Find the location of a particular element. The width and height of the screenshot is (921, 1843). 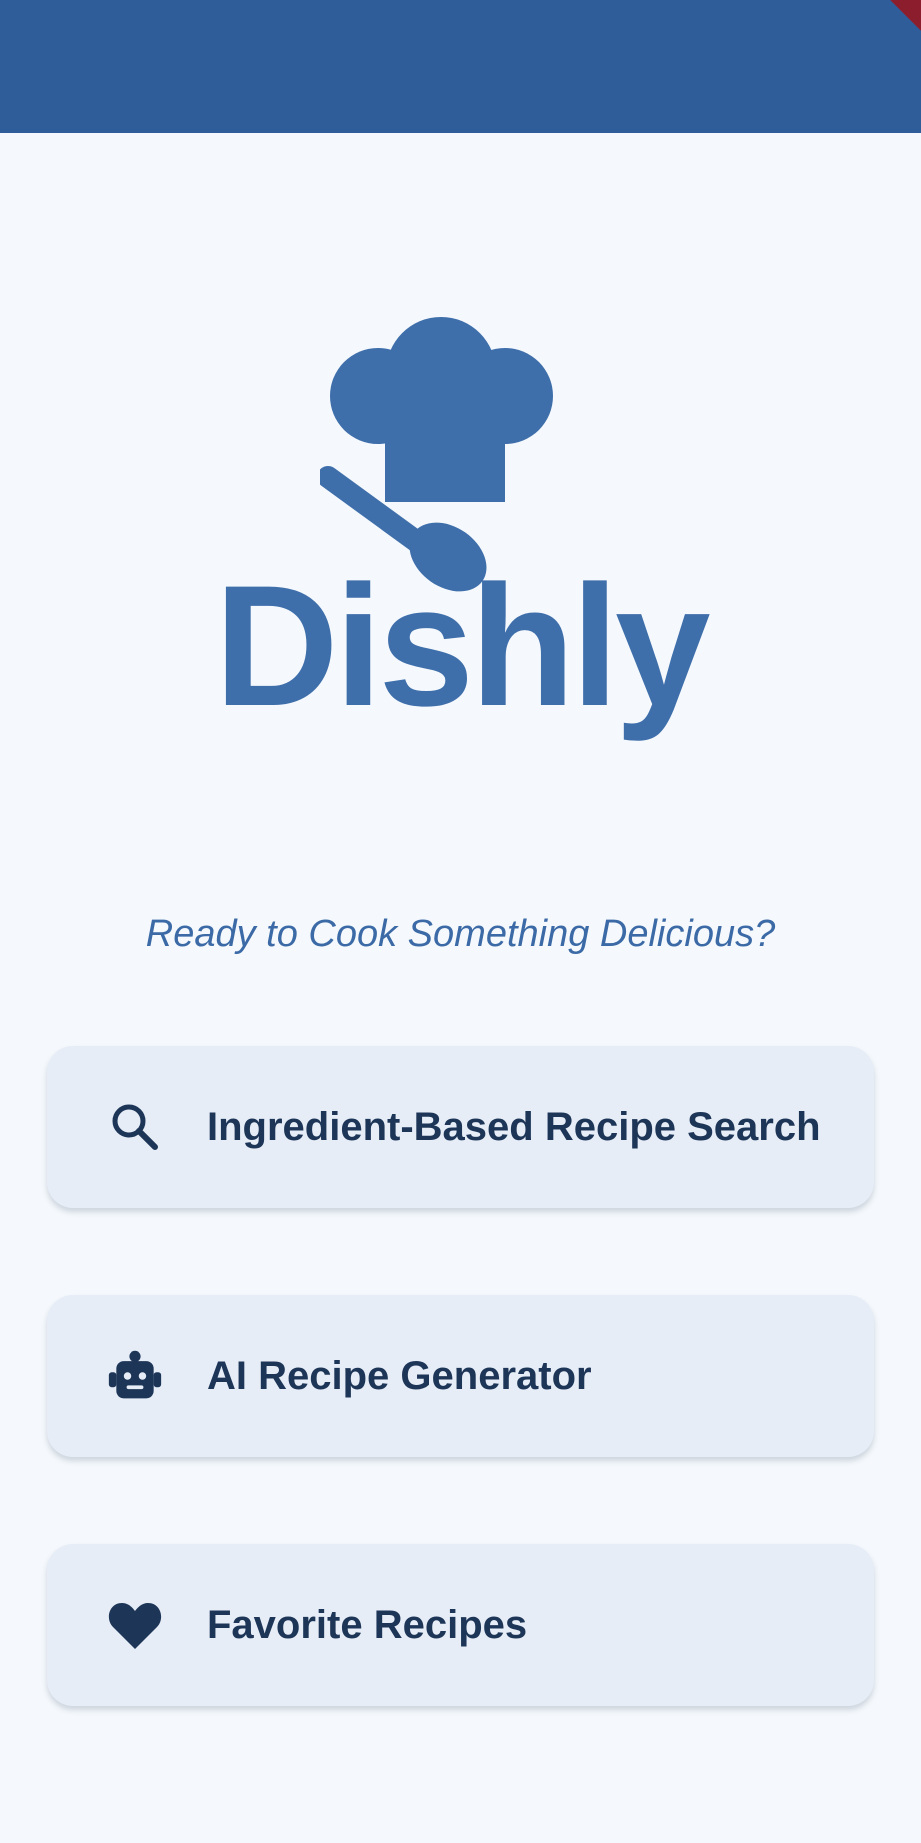

ai-recipe-generator-button: AI Recipe Generator is located at coordinates (460, 1376).